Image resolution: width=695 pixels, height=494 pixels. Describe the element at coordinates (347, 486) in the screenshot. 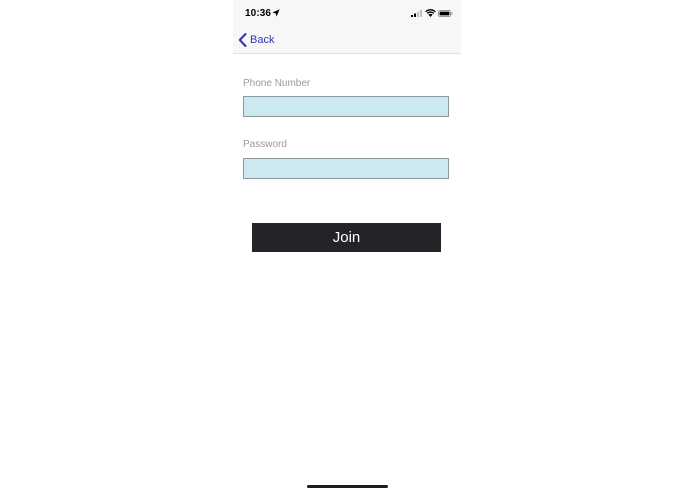

I see `home-indicator` at that location.